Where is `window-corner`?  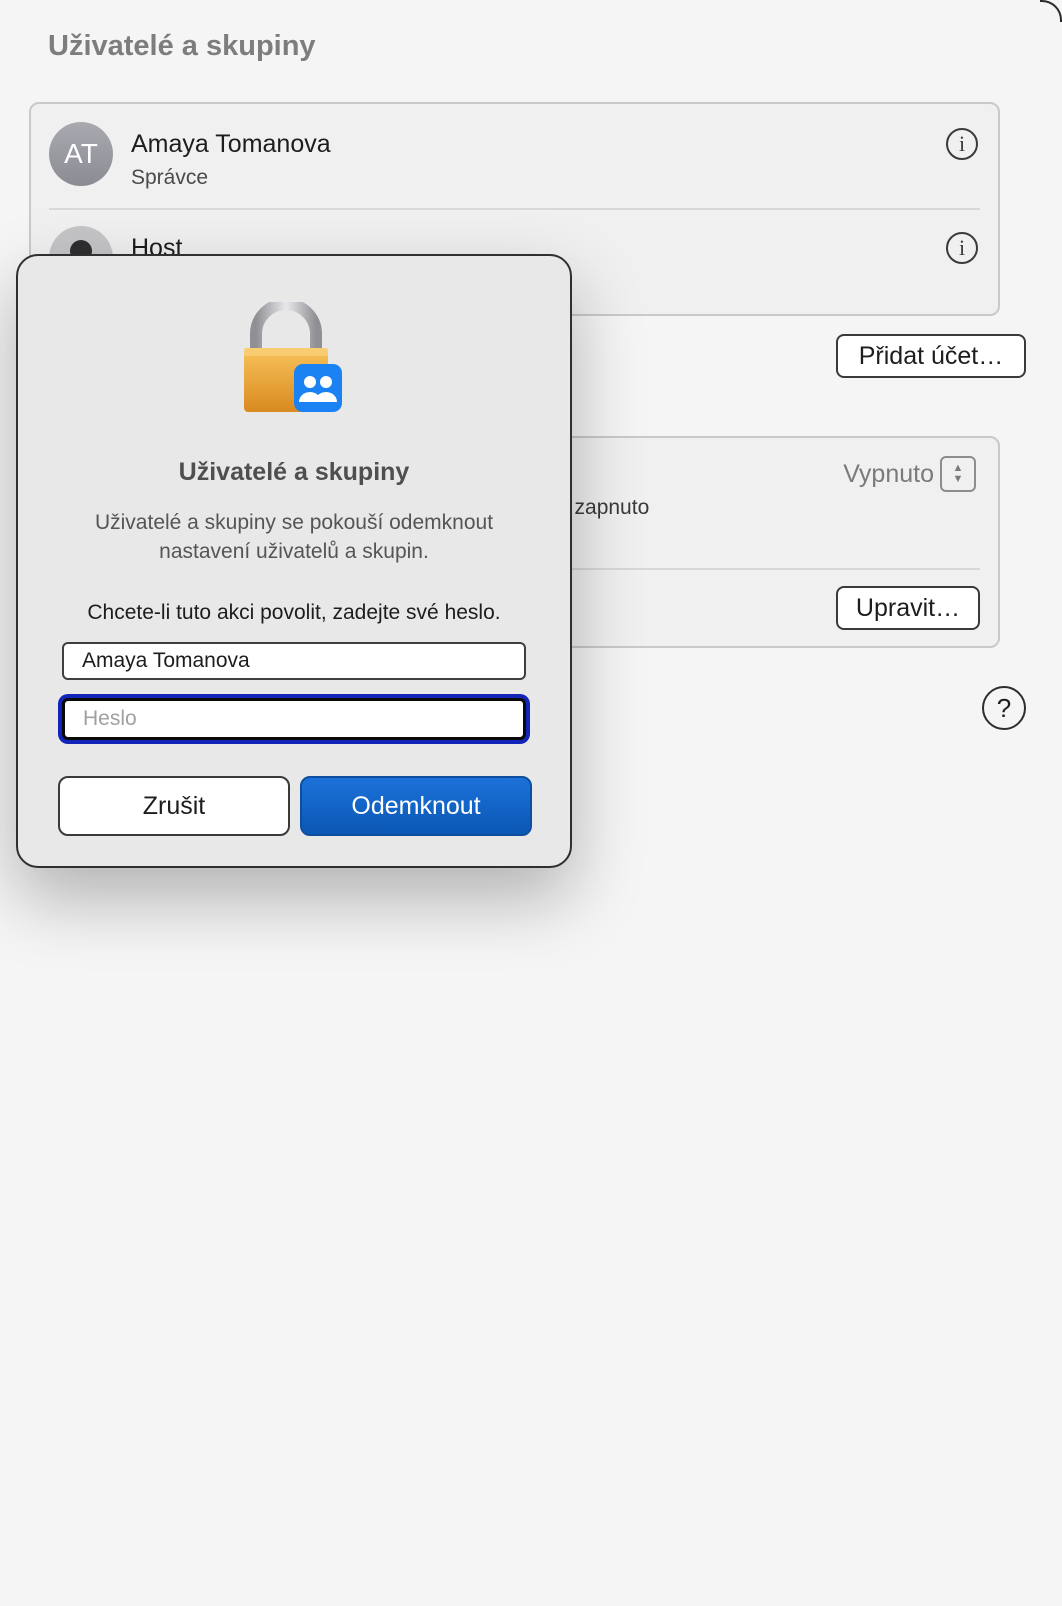 window-corner is located at coordinates (1051, 11).